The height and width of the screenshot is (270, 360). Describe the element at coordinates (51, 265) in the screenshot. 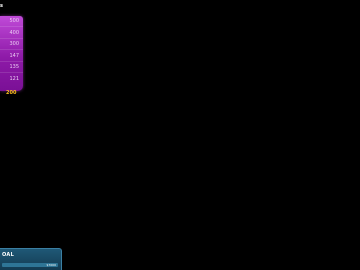

I see `goal-bar-value: $7000` at that location.